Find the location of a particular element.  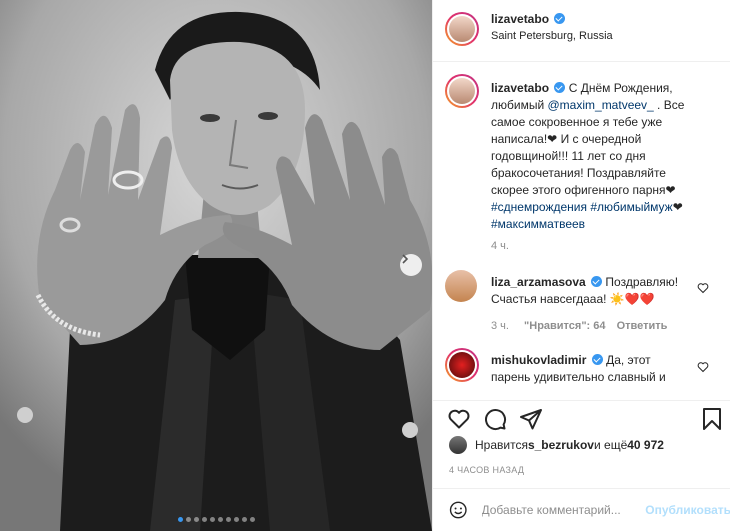

publish-button: Опубликовать is located at coordinates (687, 510).